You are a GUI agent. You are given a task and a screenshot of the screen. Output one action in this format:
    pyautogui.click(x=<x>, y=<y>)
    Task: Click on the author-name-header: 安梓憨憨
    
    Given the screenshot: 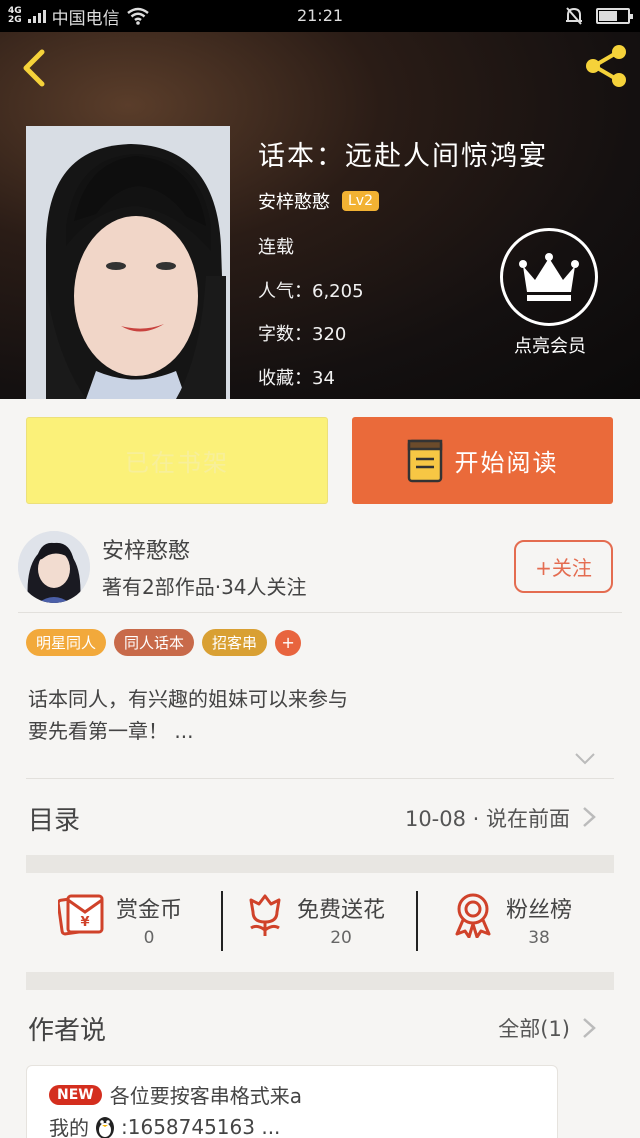 What is the action you would take?
    pyautogui.click(x=294, y=201)
    